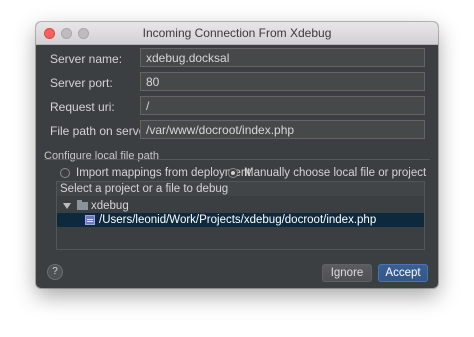 The image size is (474, 337). Describe the element at coordinates (90, 220) in the screenshot. I see `php-file-icon` at that location.